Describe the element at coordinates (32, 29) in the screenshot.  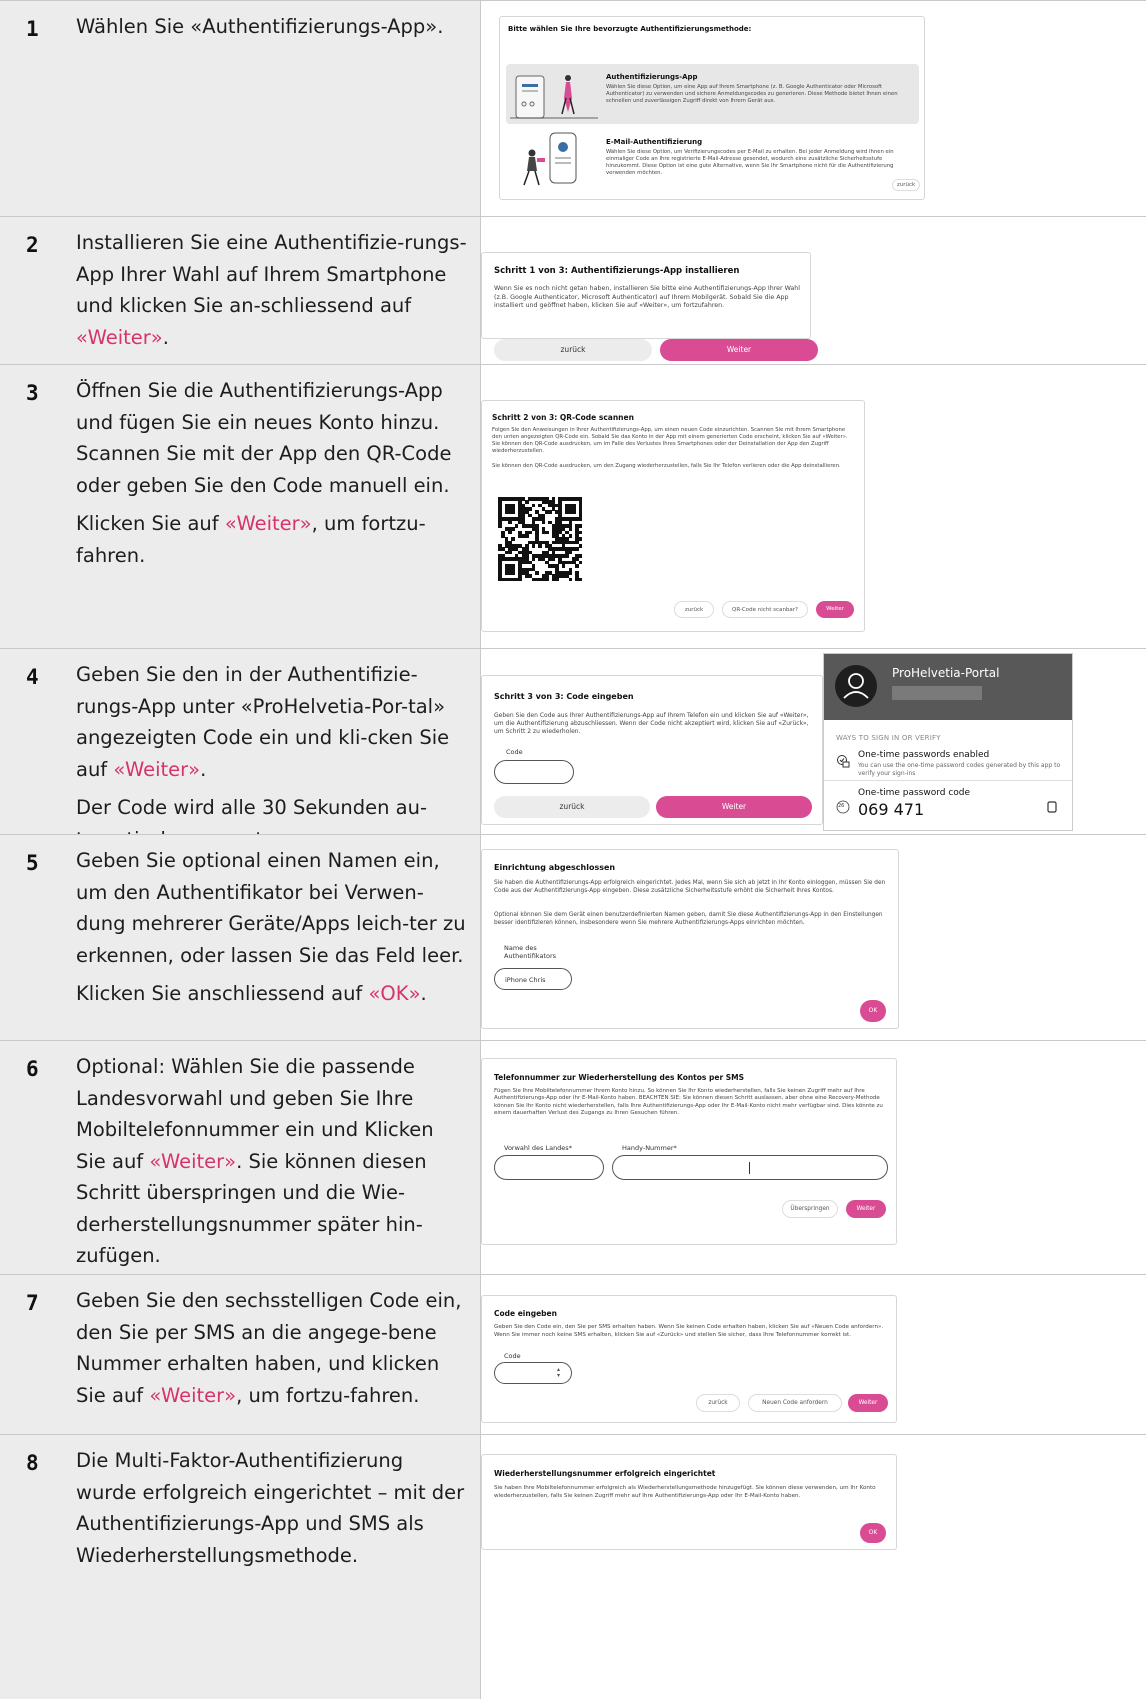
I see `step-number: 1` at that location.